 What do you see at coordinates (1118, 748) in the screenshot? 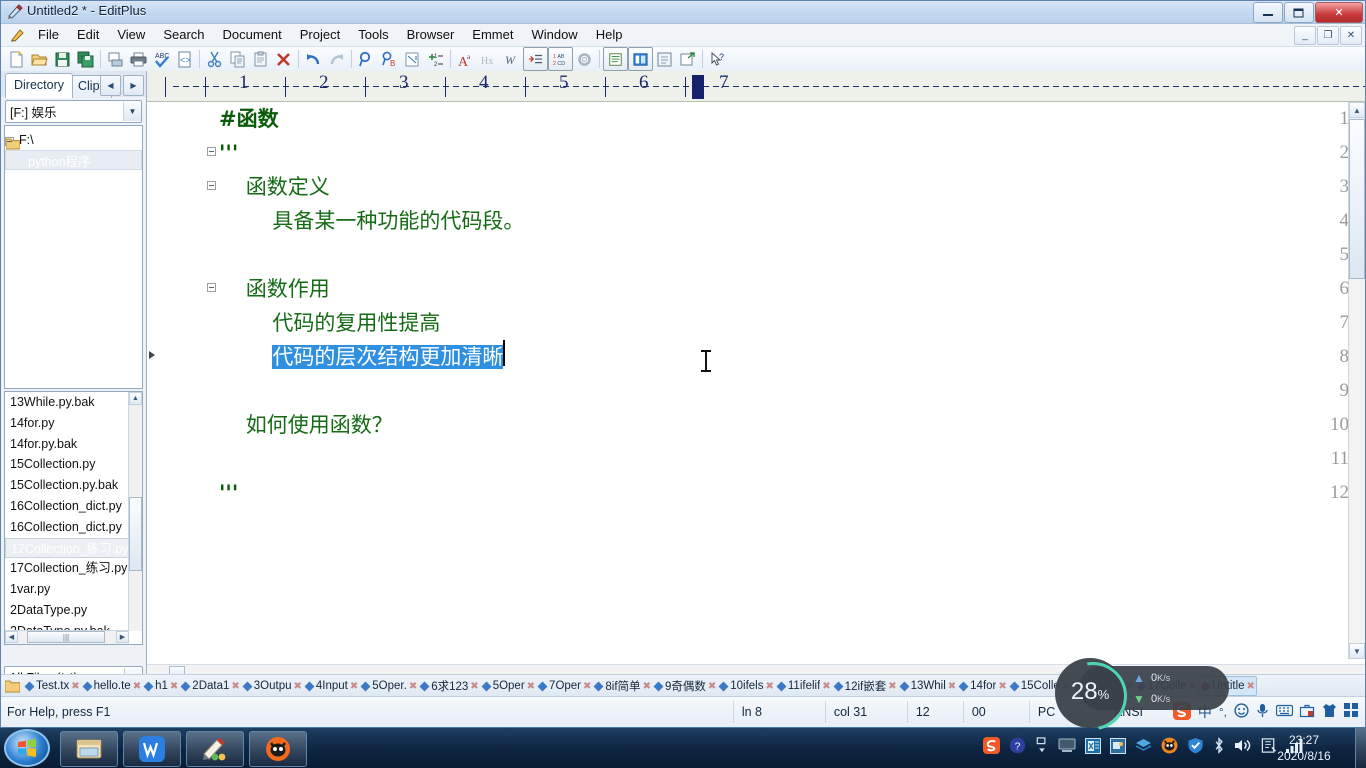
I see `screenshot-icon` at bounding box center [1118, 748].